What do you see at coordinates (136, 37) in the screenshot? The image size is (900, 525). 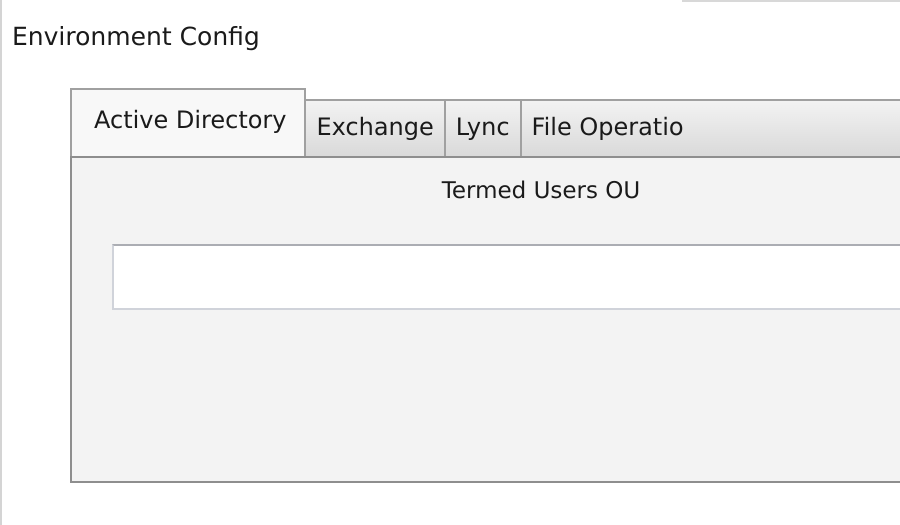 I see `section-title: Environment Config` at bounding box center [136, 37].